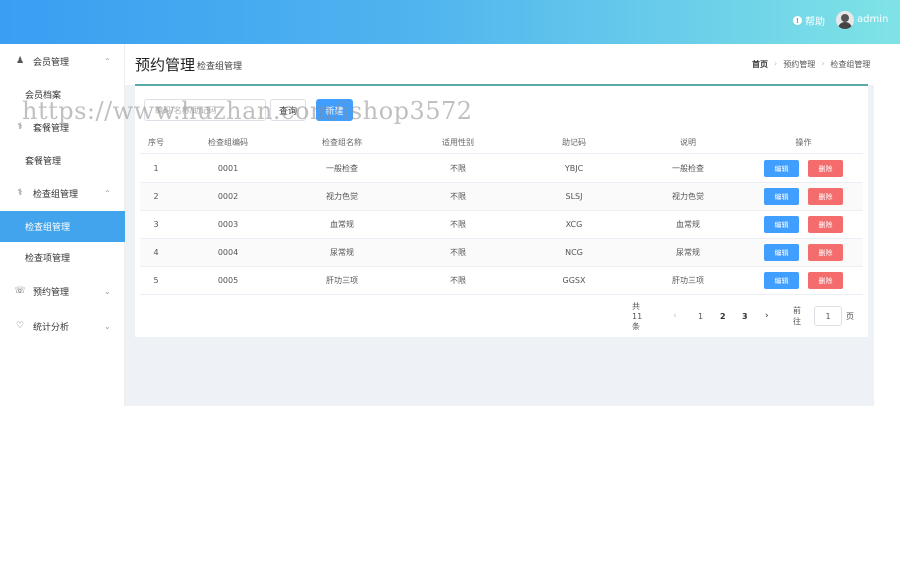 Image resolution: width=900 pixels, height=562 pixels. What do you see at coordinates (20, 61) in the screenshot?
I see `member-icon: ♟` at bounding box center [20, 61].